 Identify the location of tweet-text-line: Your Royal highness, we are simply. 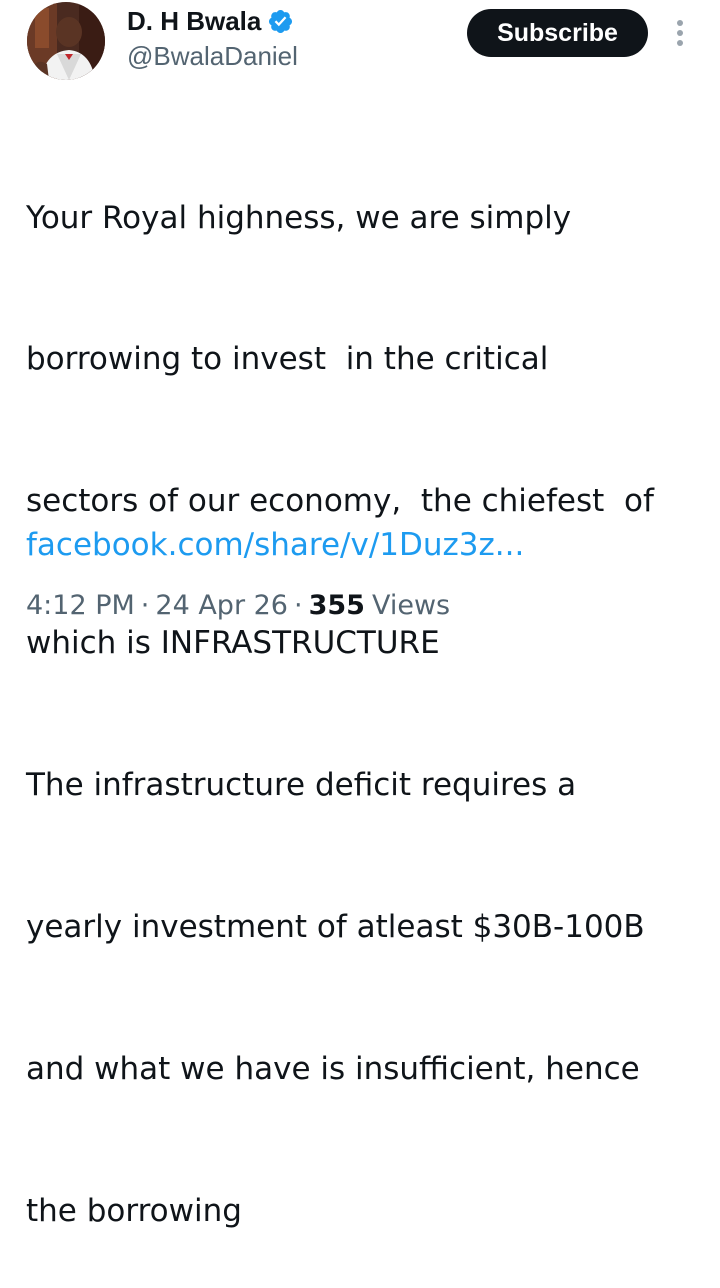
(299, 217).